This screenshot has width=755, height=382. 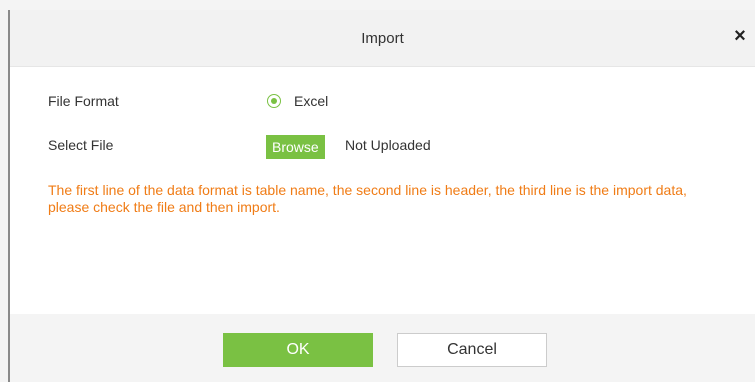 What do you see at coordinates (81, 145) in the screenshot?
I see `select-file-label: Select File` at bounding box center [81, 145].